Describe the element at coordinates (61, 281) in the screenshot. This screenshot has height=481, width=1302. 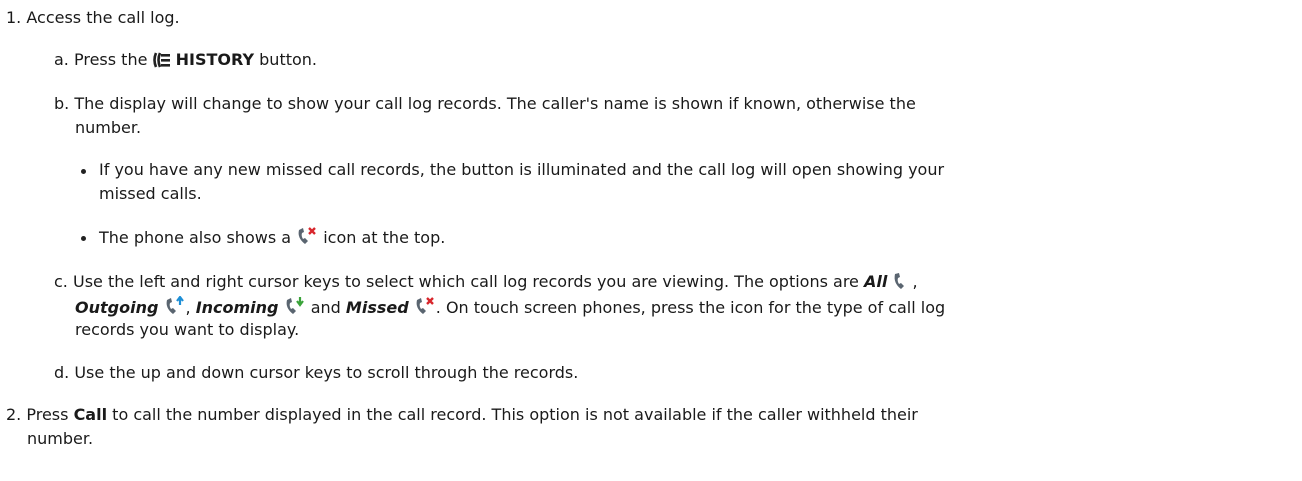
I see `substep-letter: c.` at that location.